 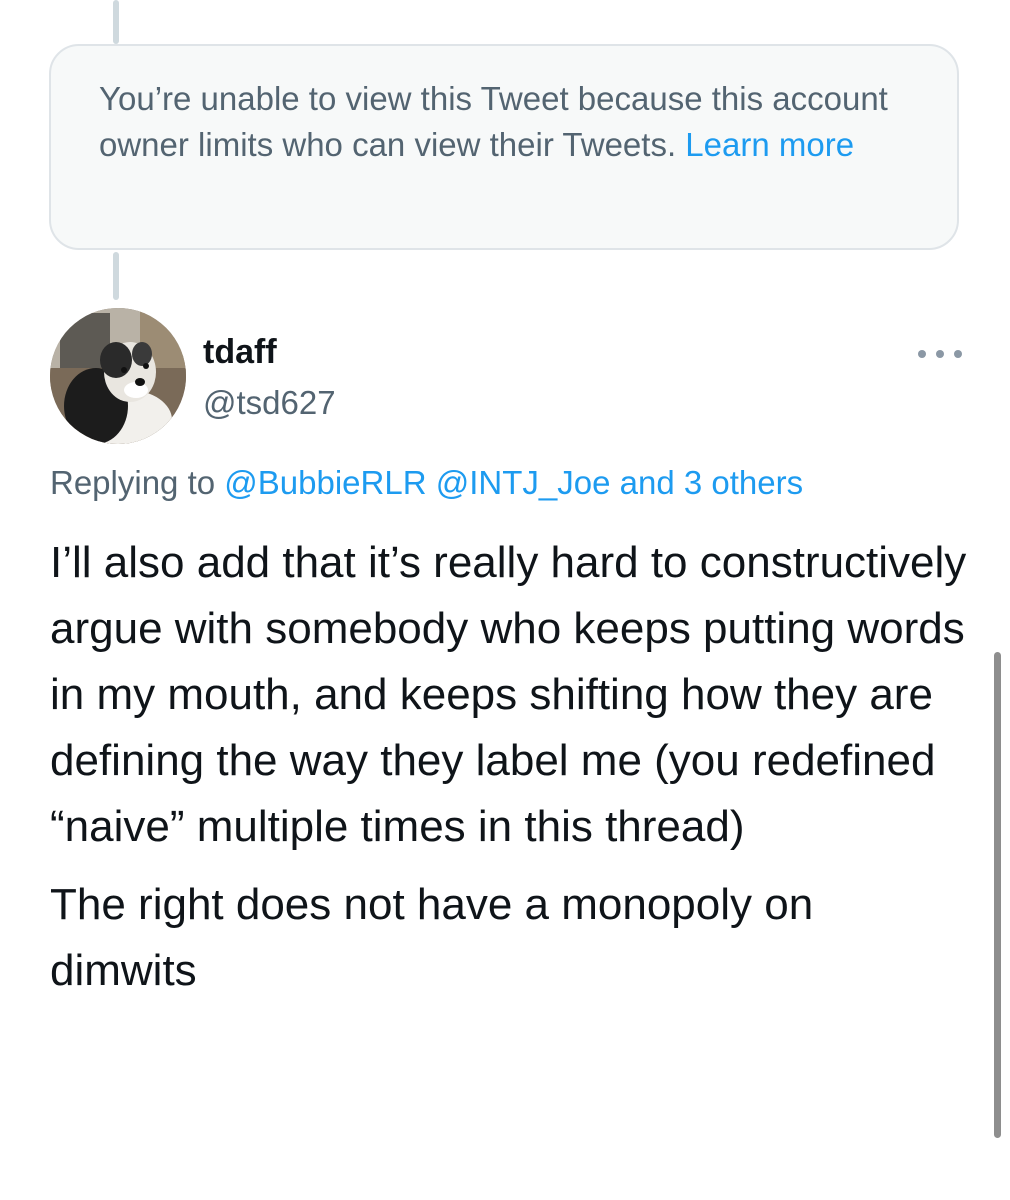 What do you see at coordinates (269, 403) in the screenshot?
I see `author-handle: @tsd627` at bounding box center [269, 403].